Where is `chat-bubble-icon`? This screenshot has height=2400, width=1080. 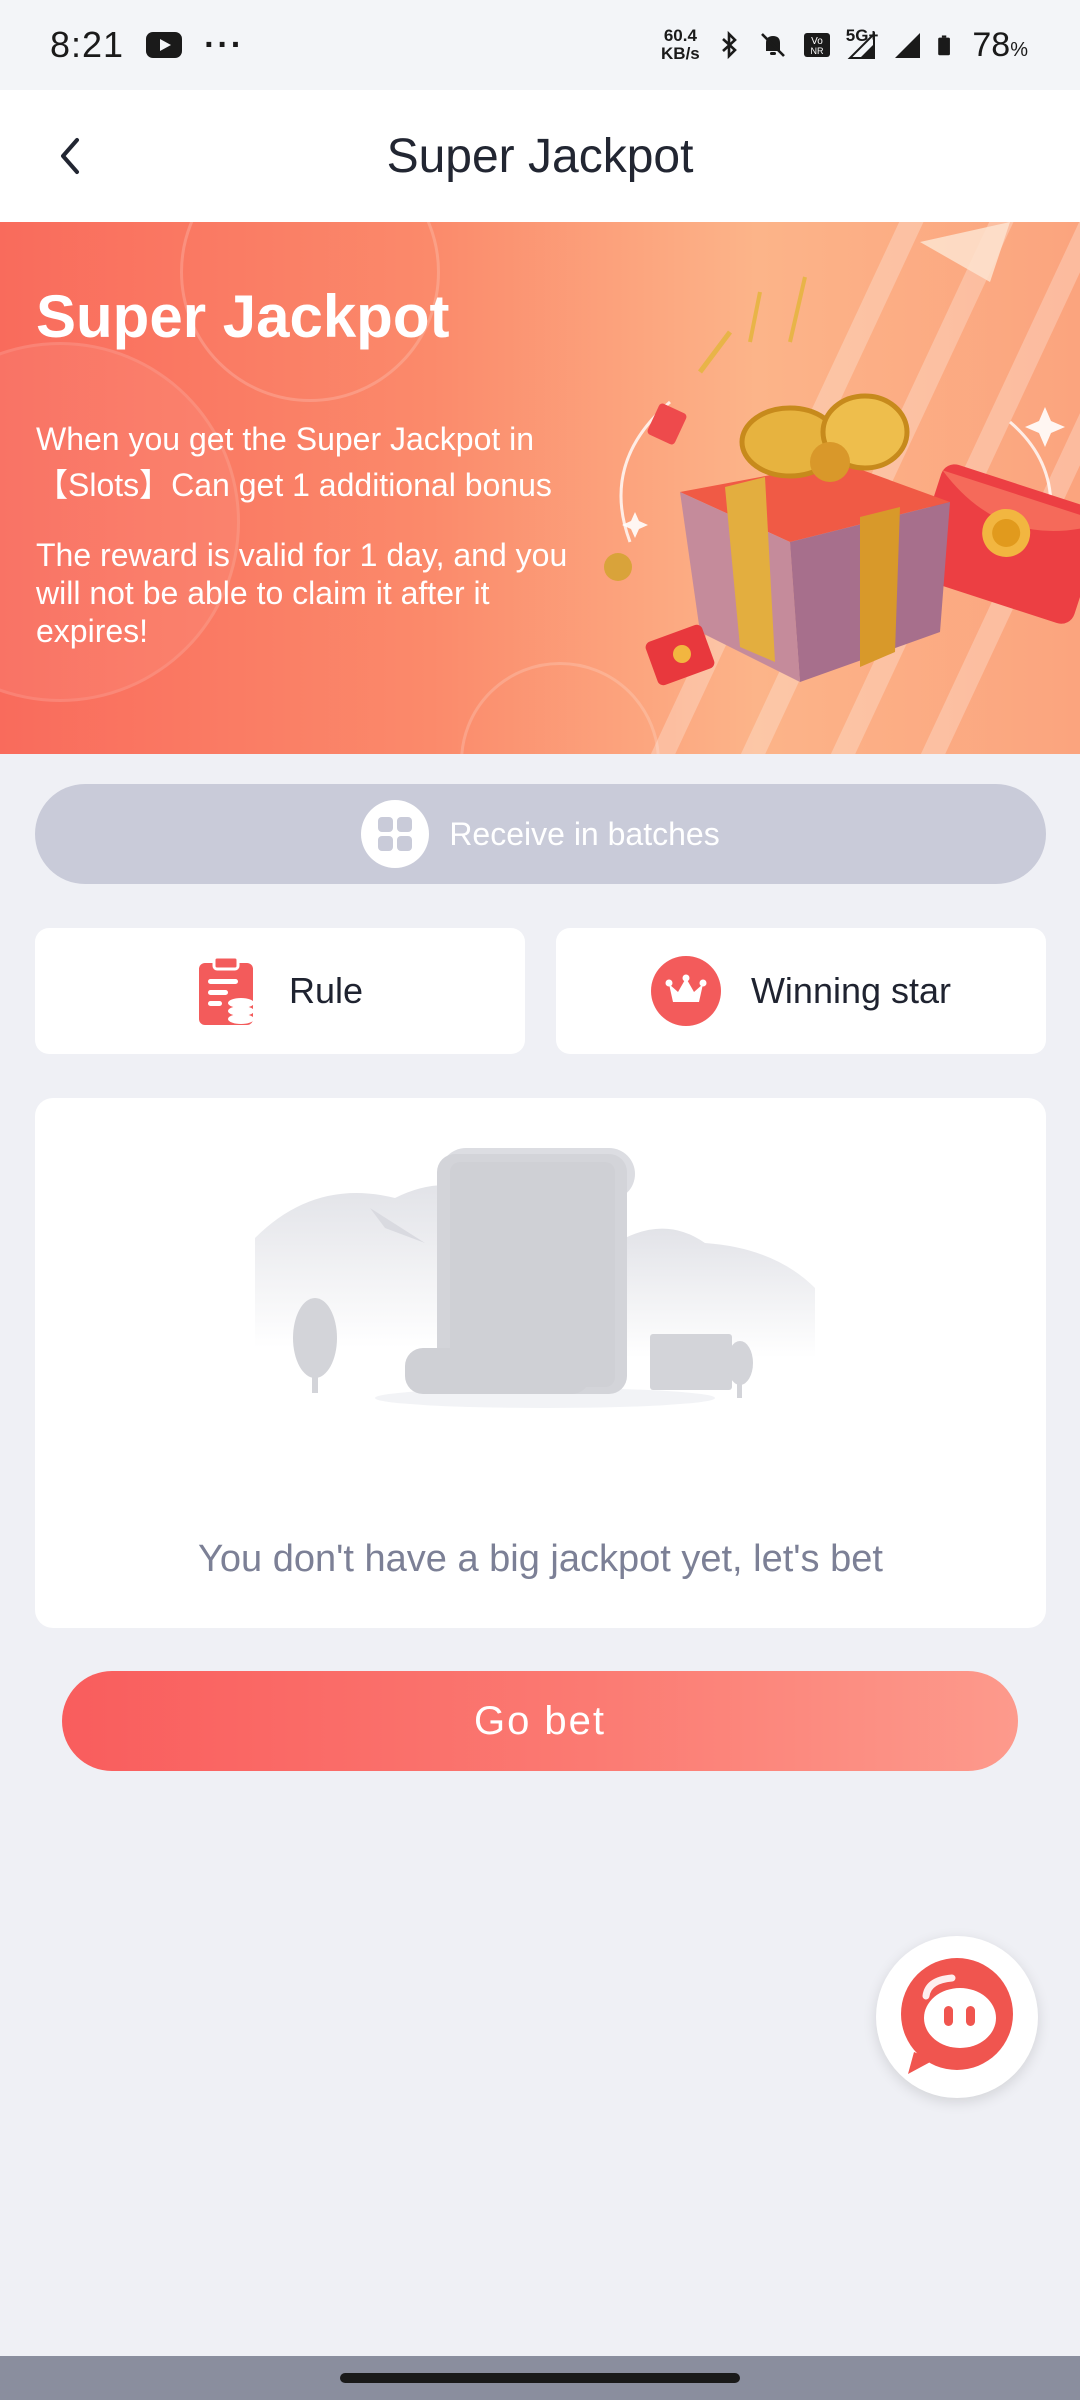 chat-bubble-icon is located at coordinates (957, 2016).